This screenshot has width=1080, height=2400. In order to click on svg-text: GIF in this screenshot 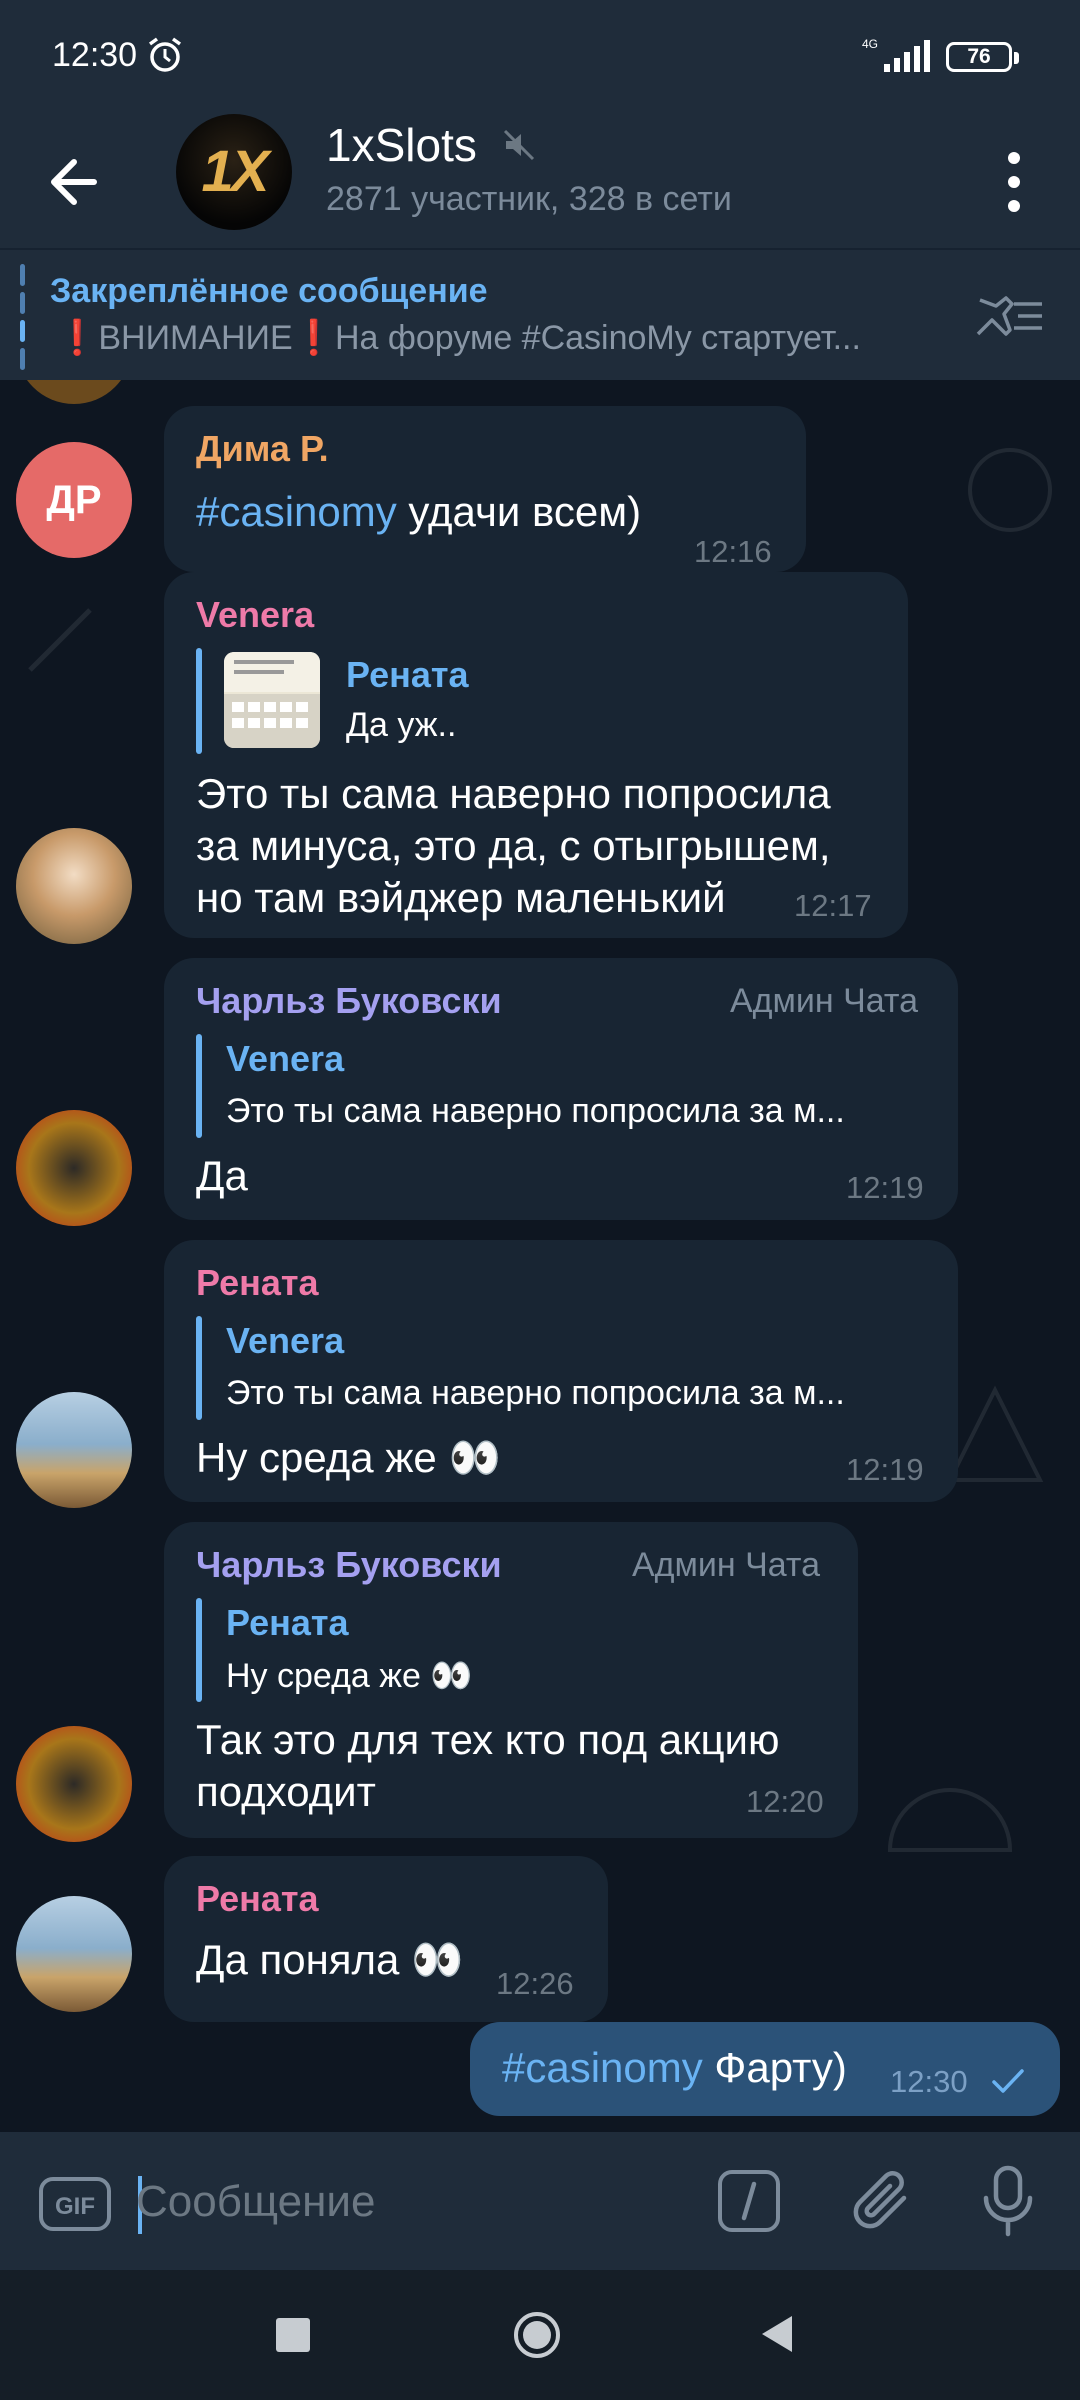, I will do `click(75, 2206)`.